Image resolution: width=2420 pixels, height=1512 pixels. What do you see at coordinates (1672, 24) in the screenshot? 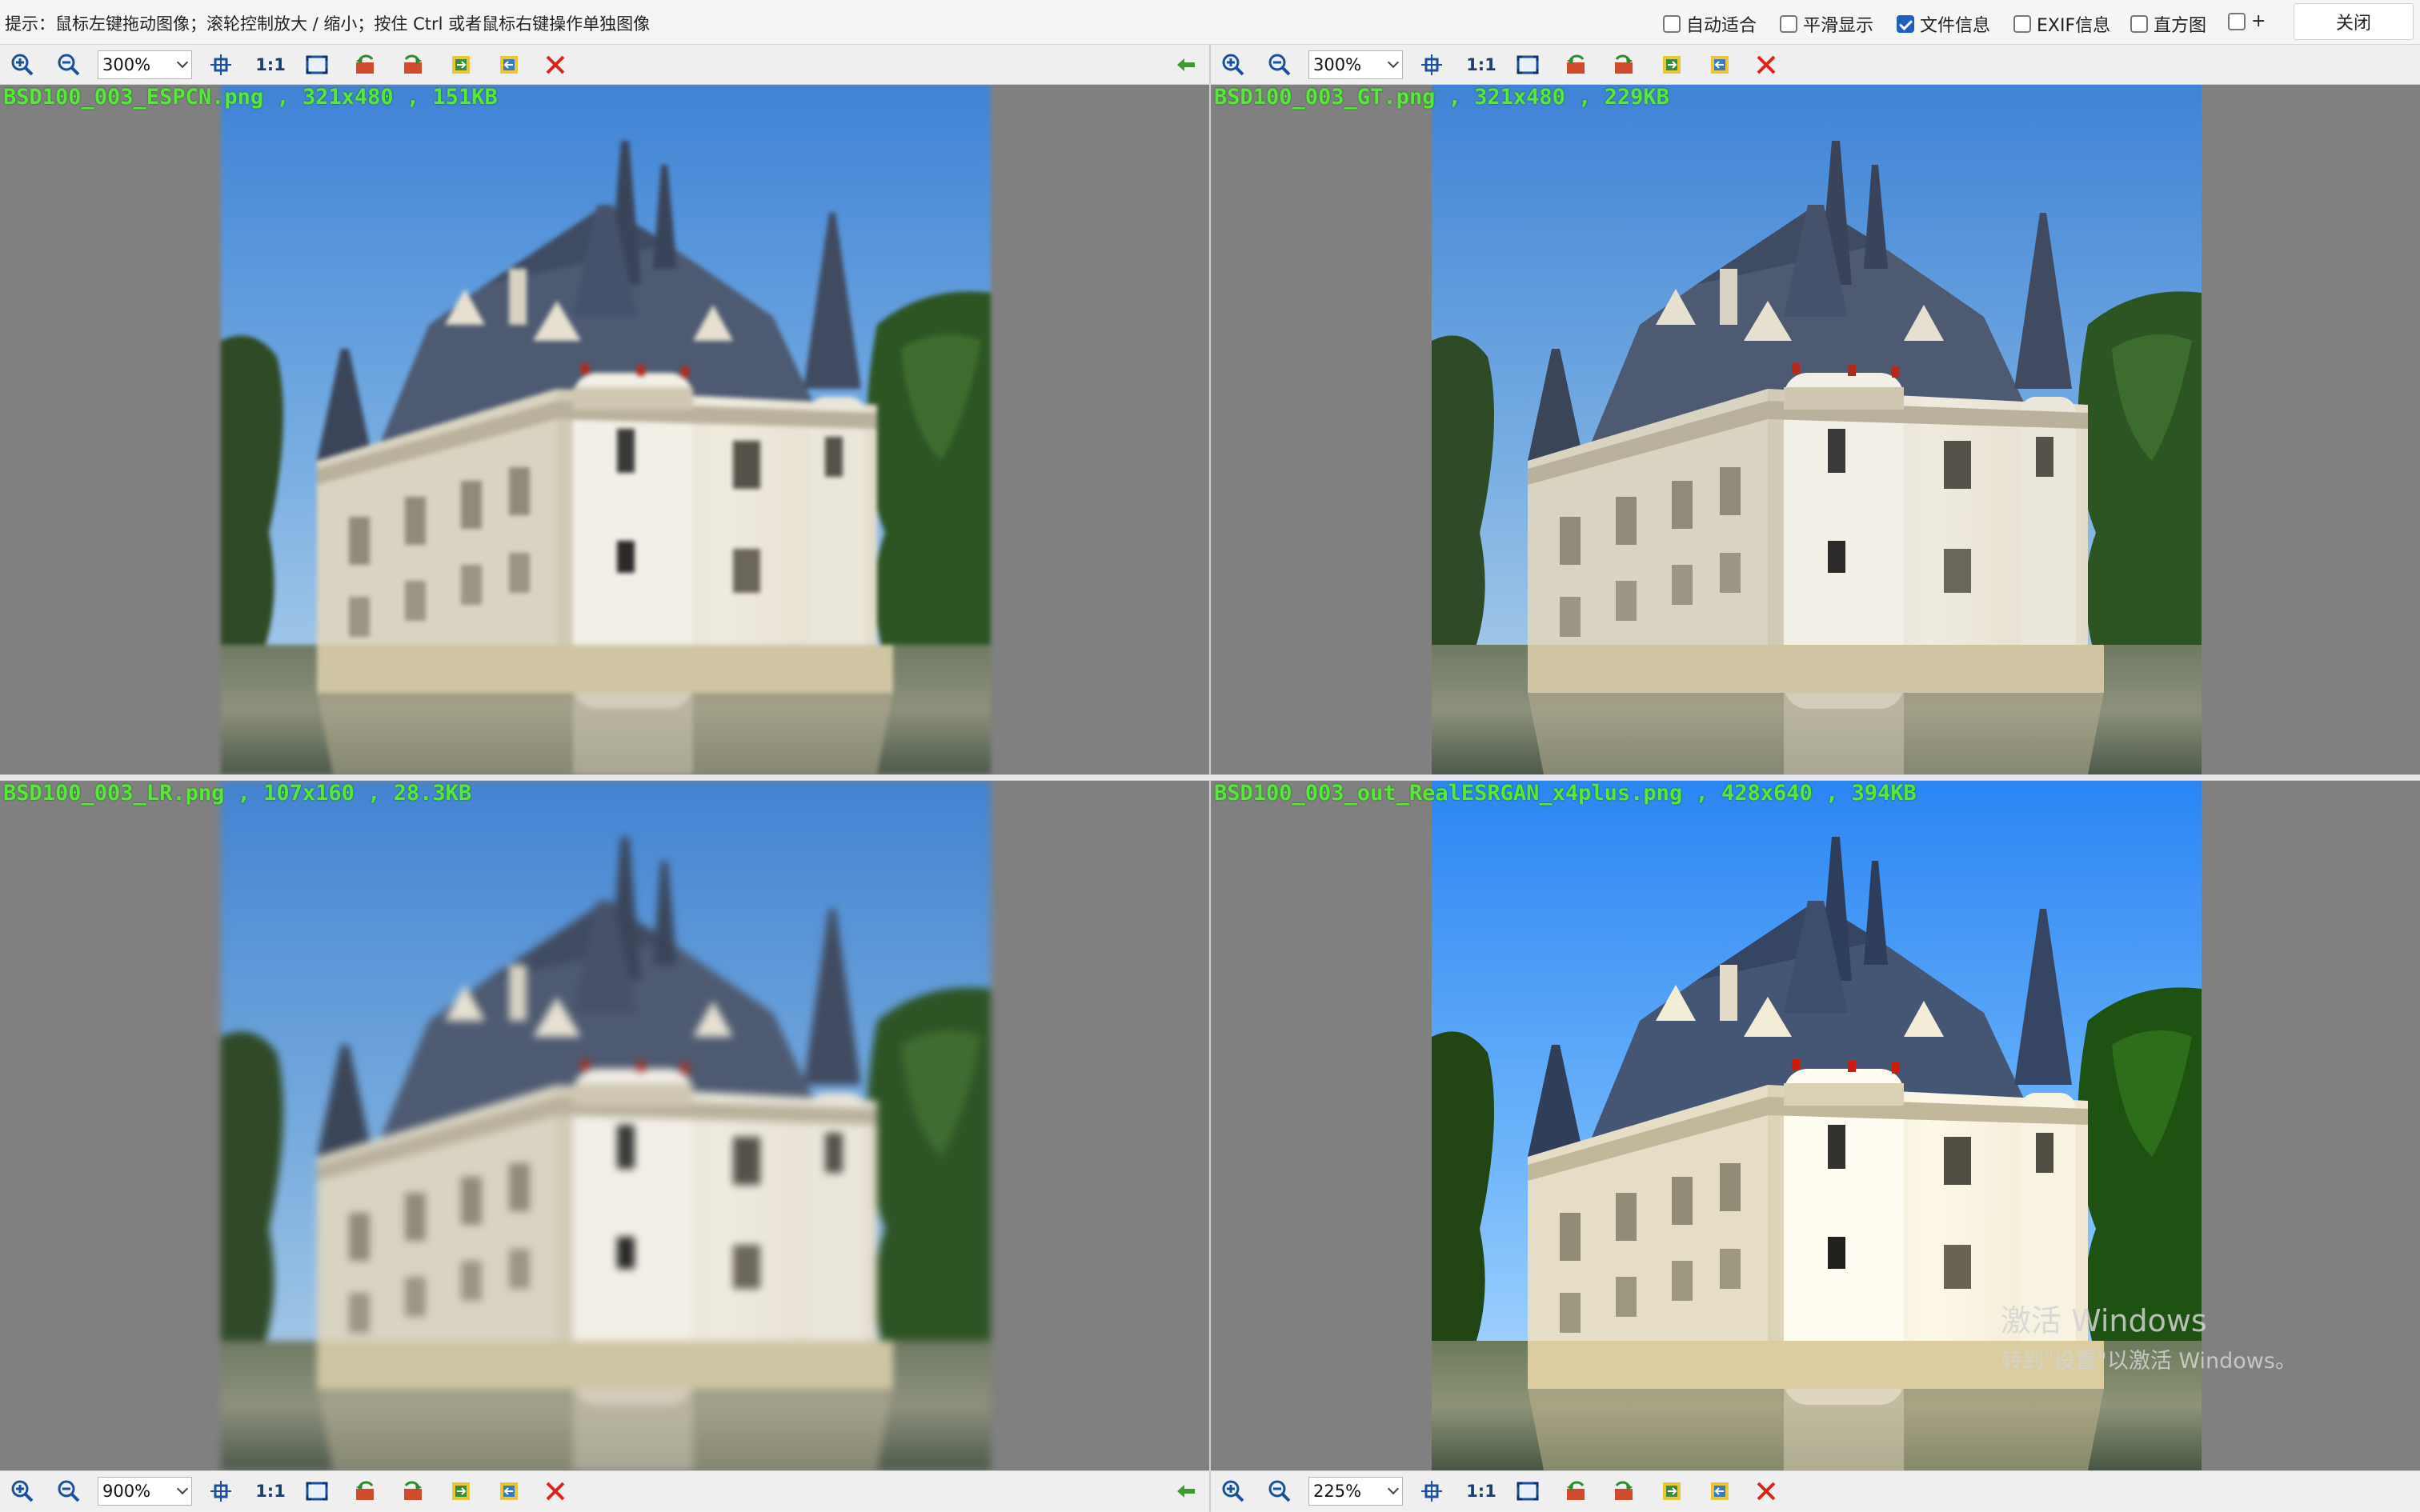
I see `auto-fit-checkbox` at bounding box center [1672, 24].